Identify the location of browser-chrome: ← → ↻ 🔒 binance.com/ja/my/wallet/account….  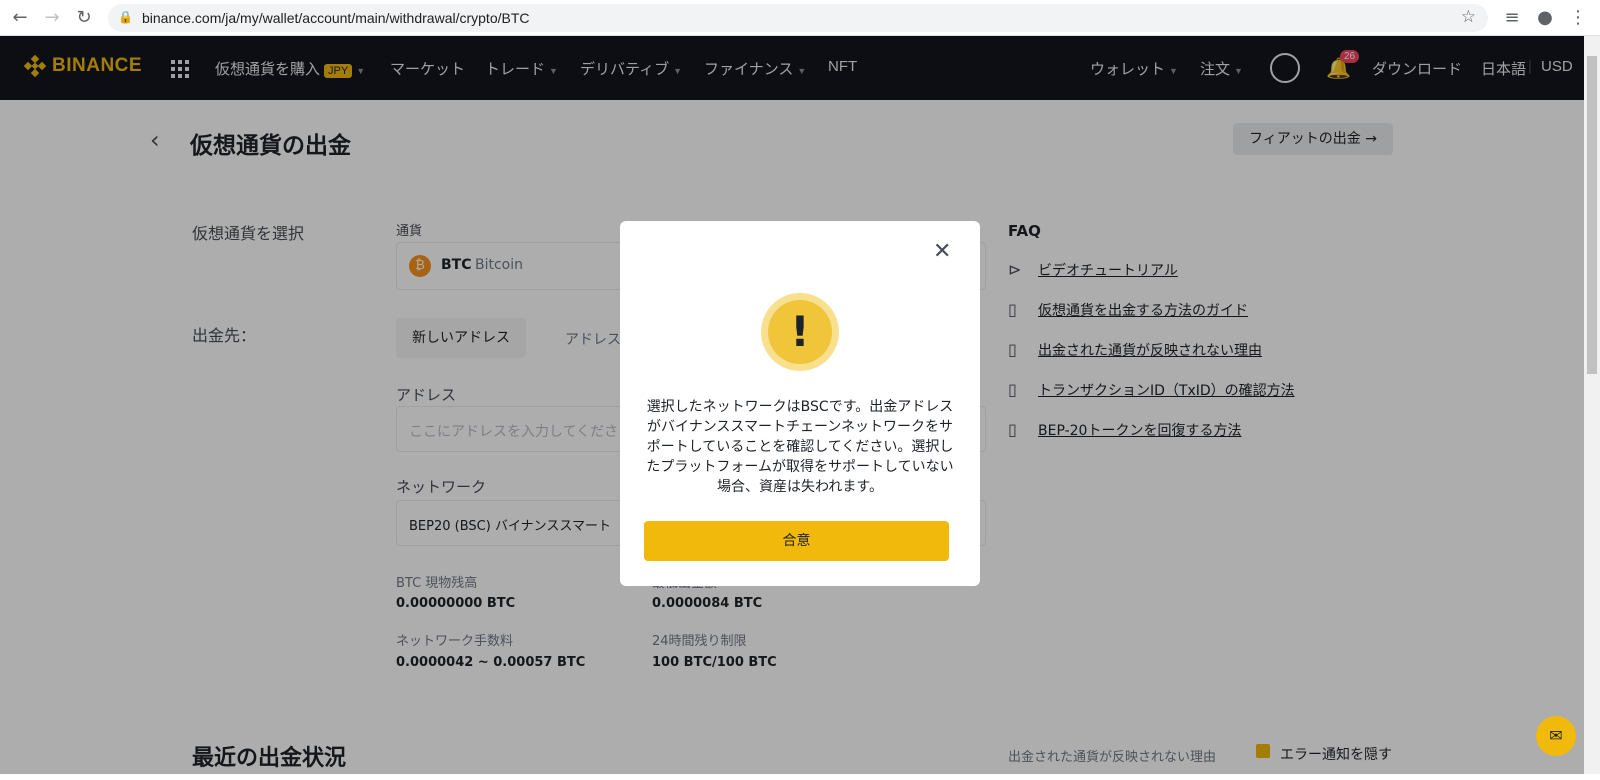
(800, 18).